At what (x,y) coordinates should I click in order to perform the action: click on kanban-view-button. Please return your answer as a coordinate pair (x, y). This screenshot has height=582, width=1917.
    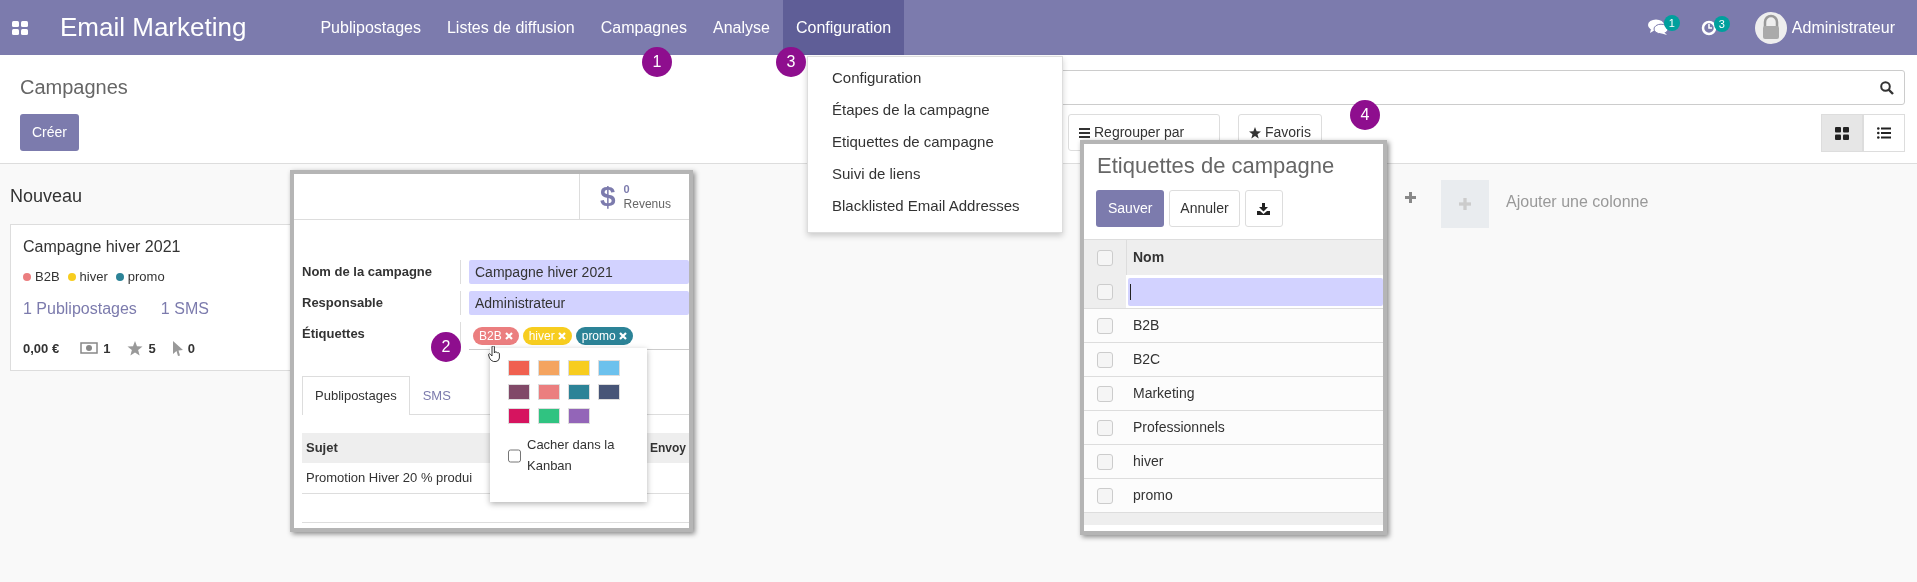
    Looking at the image, I should click on (1842, 133).